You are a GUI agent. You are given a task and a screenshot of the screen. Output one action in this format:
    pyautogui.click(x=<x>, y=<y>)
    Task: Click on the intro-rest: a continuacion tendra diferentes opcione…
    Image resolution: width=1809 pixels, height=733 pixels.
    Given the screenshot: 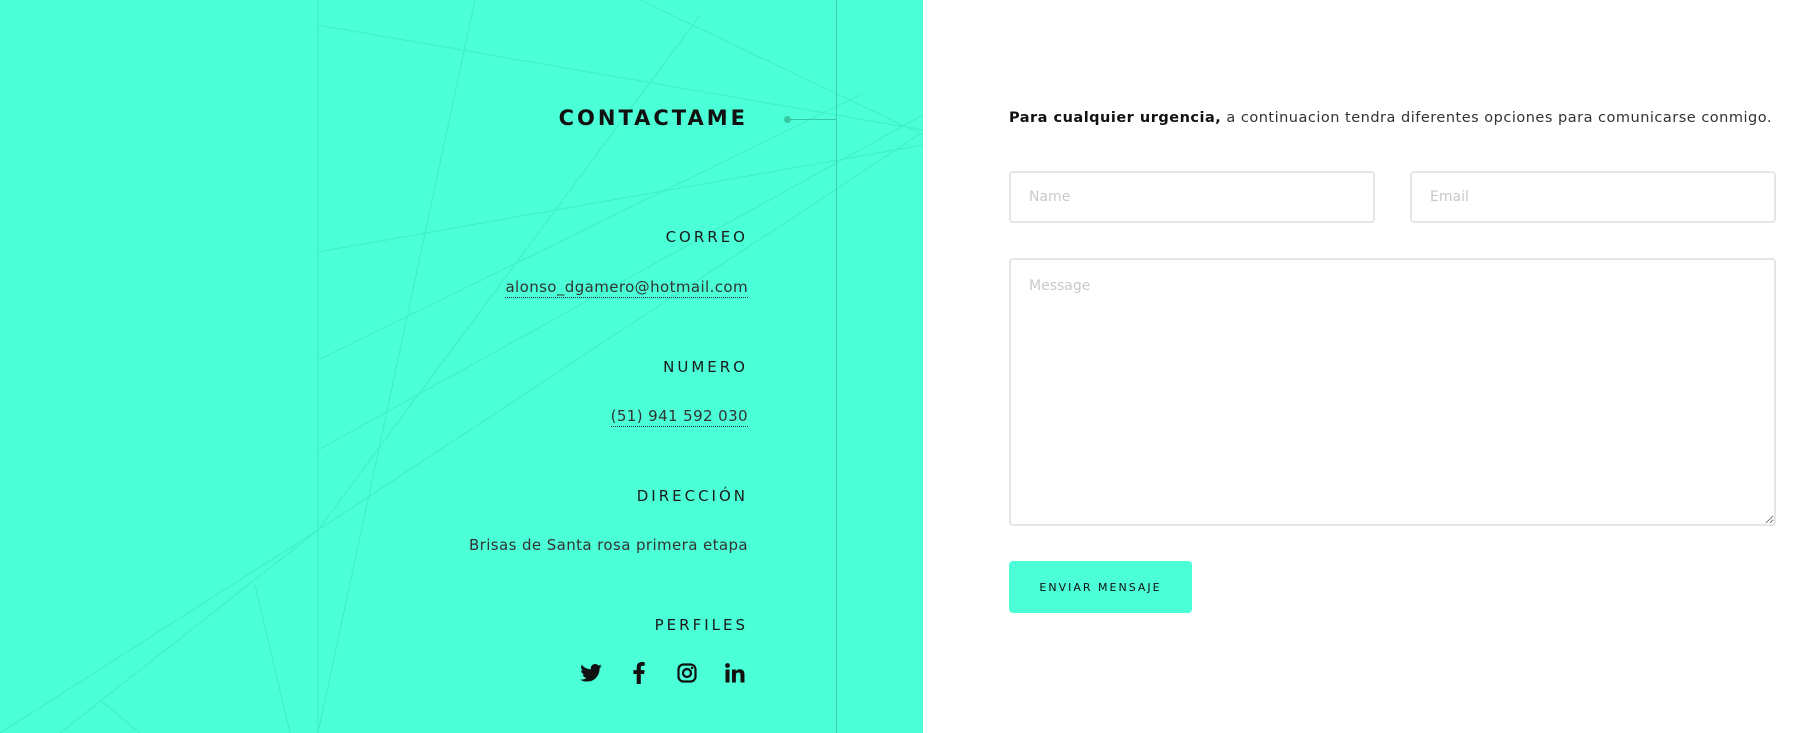 What is the action you would take?
    pyautogui.click(x=1496, y=118)
    